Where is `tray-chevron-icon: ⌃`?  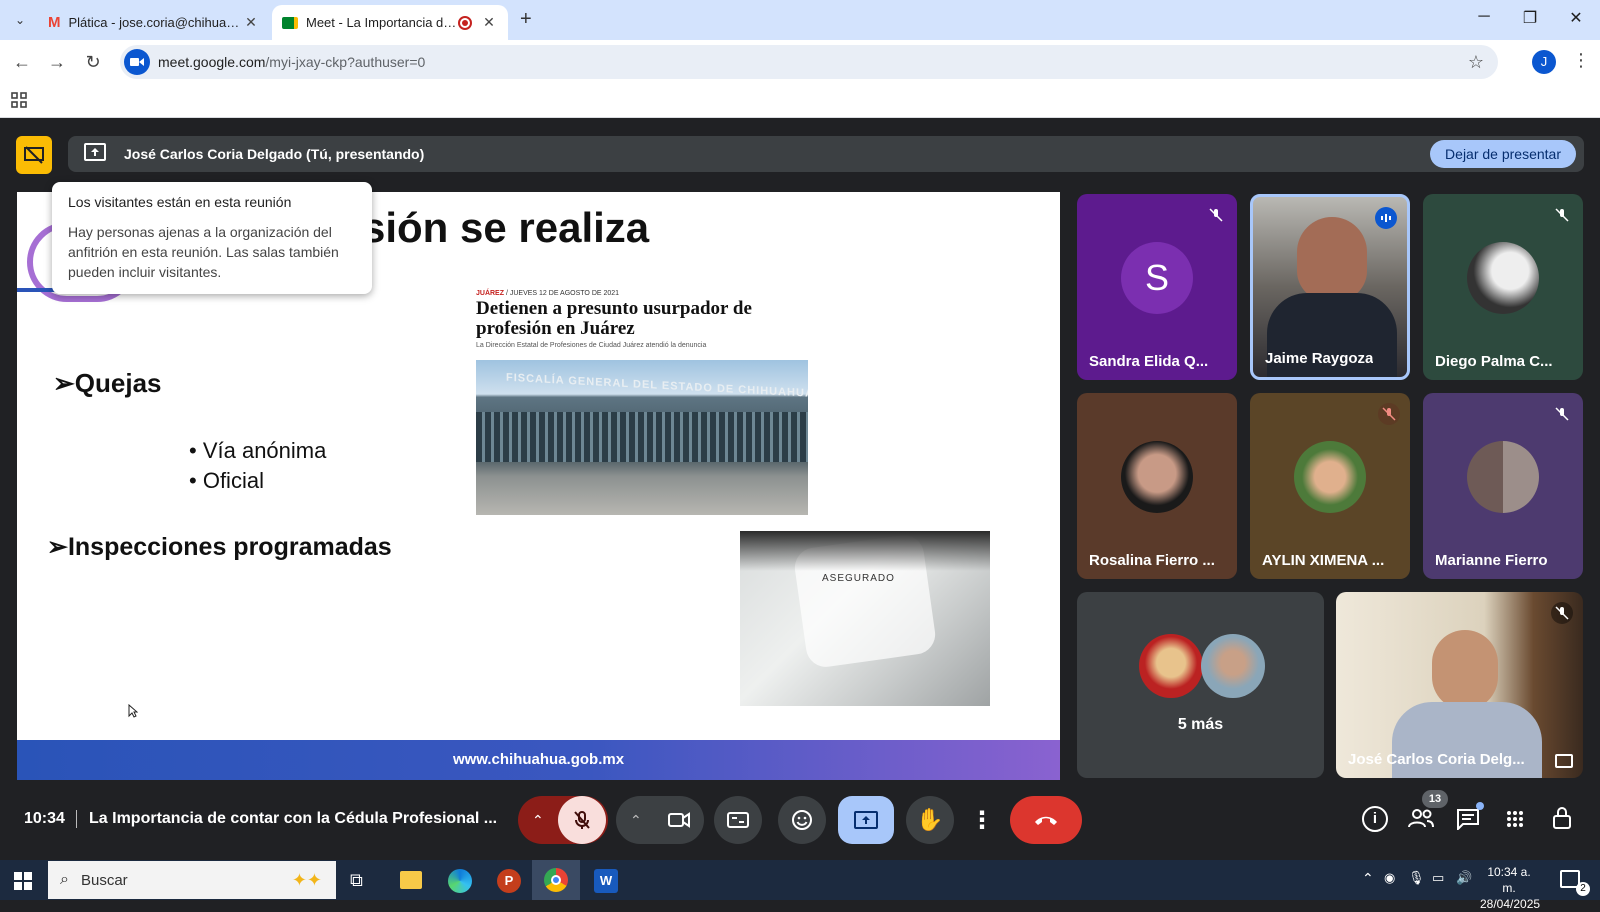
tray-chevron-icon: ⌃ is located at coordinates (1368, 878).